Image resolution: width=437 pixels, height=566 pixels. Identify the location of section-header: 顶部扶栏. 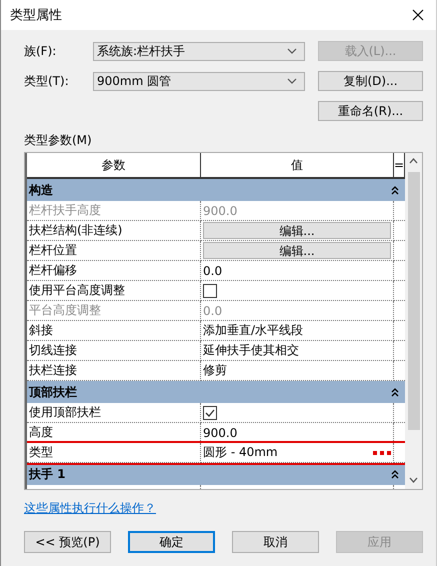
(216, 392).